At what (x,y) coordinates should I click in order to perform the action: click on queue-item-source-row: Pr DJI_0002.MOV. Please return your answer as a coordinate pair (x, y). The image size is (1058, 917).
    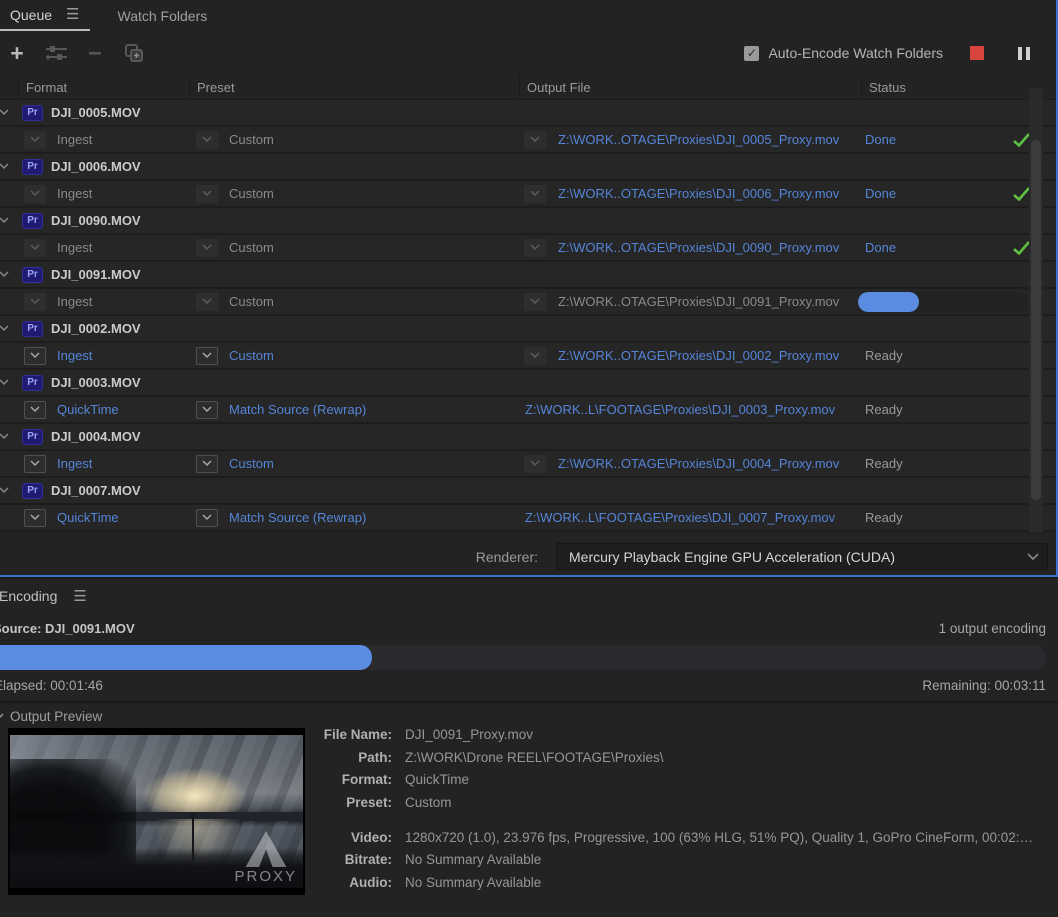
    Looking at the image, I should click on (528, 329).